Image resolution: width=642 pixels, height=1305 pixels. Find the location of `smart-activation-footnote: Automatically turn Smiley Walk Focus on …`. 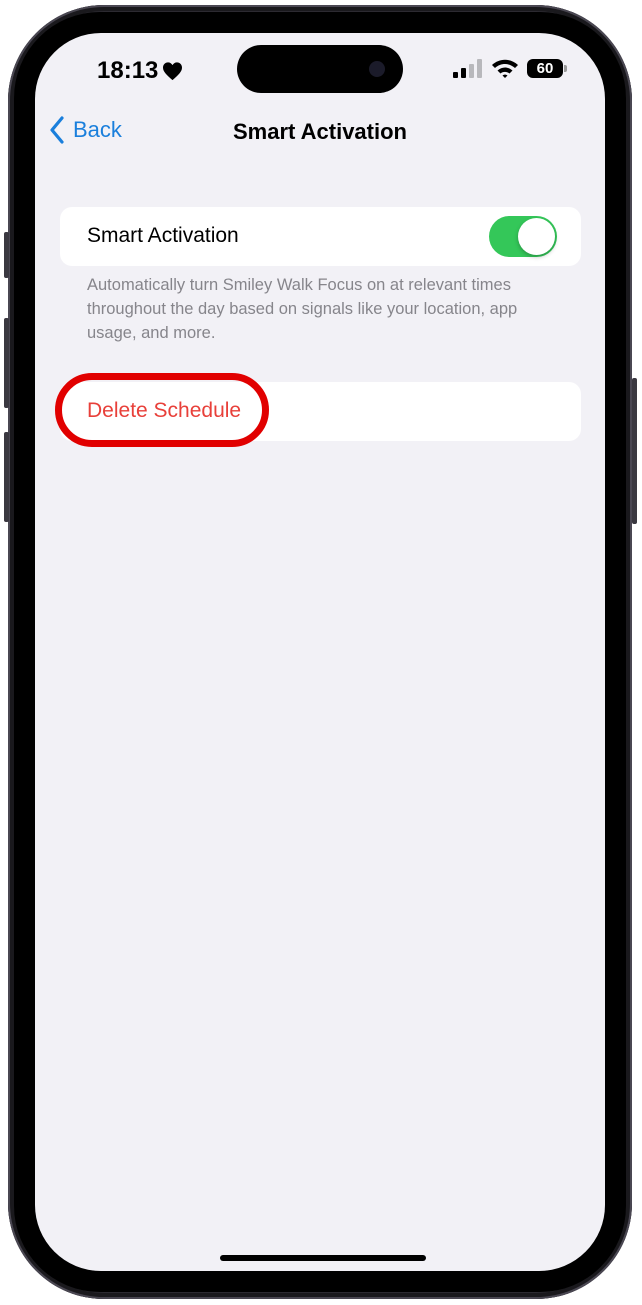

smart-activation-footnote: Automatically turn Smiley Walk Focus on … is located at coordinates (302, 309).